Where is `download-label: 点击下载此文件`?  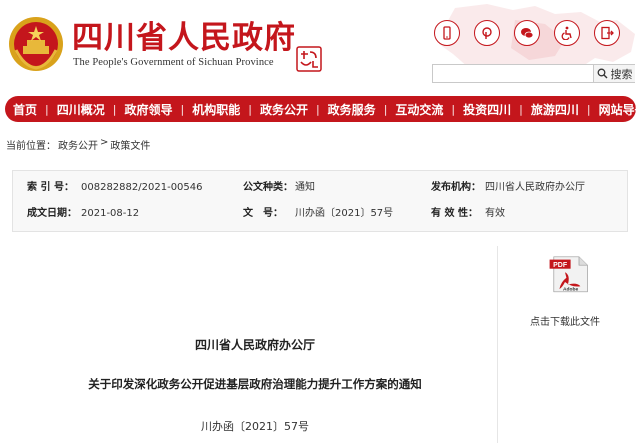
download-label: 点击下载此文件 is located at coordinates (565, 320).